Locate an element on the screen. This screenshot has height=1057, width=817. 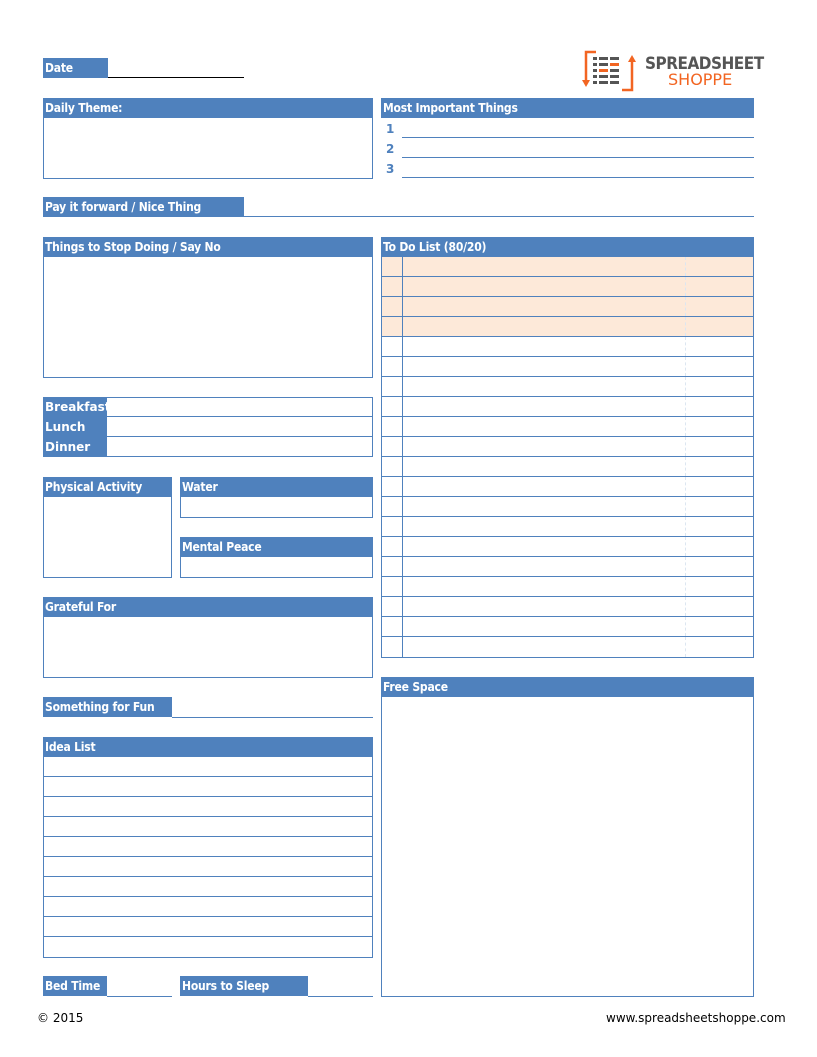
mental-peace-field is located at coordinates (276, 567).